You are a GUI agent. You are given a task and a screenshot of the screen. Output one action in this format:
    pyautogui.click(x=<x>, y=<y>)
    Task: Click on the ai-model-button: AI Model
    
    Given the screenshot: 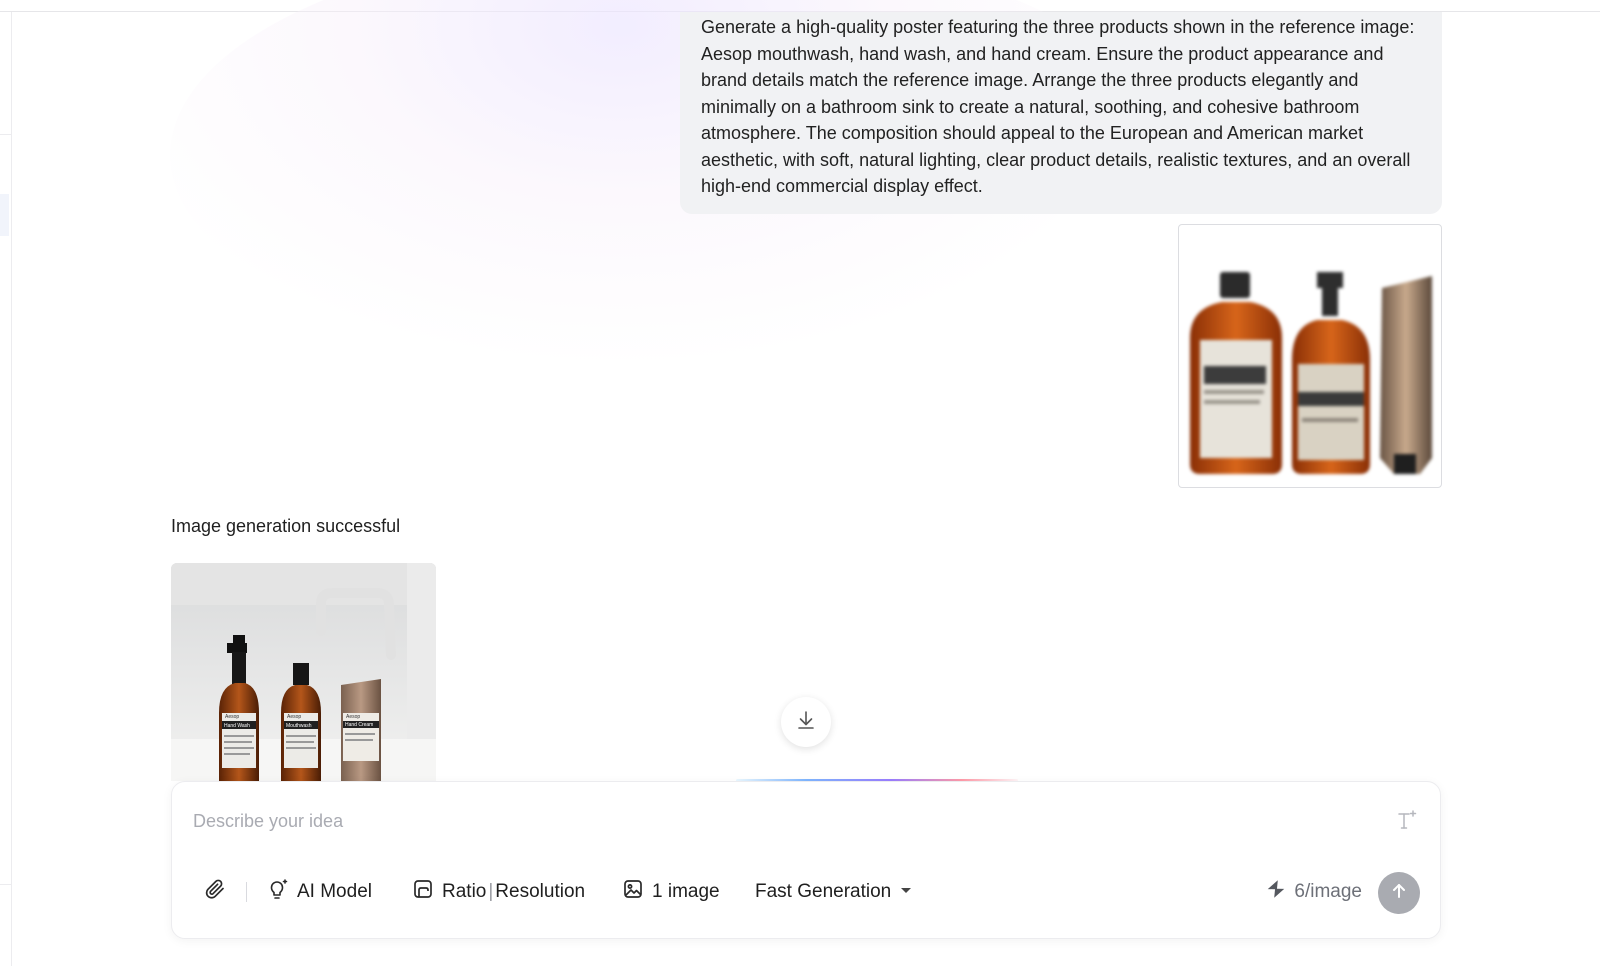 What is the action you would take?
    pyautogui.click(x=318, y=892)
    